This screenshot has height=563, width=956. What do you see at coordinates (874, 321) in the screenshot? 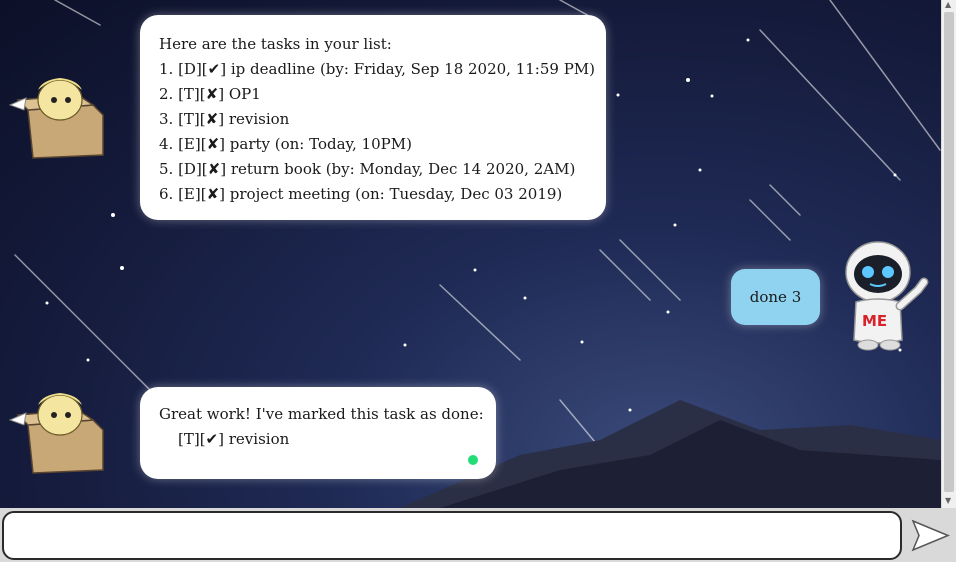
I see `svg-text: ME` at bounding box center [874, 321].